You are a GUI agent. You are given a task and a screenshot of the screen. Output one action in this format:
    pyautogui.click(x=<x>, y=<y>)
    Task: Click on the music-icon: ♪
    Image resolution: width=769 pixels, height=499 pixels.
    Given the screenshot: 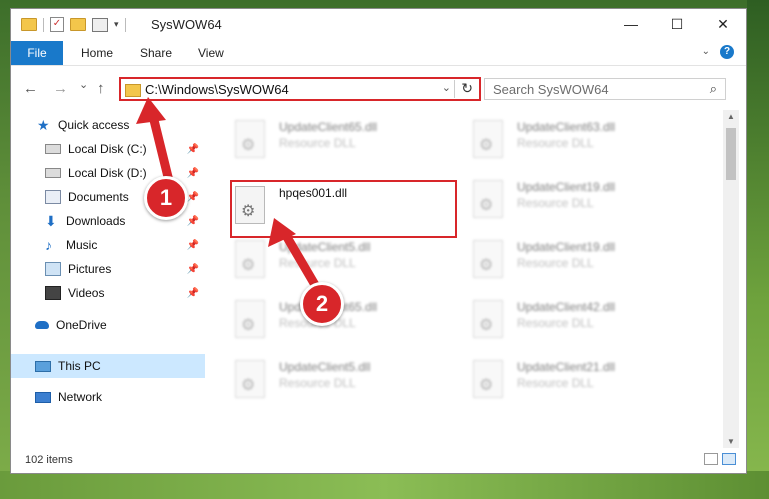 What is the action you would take?
    pyautogui.click(x=48, y=245)
    